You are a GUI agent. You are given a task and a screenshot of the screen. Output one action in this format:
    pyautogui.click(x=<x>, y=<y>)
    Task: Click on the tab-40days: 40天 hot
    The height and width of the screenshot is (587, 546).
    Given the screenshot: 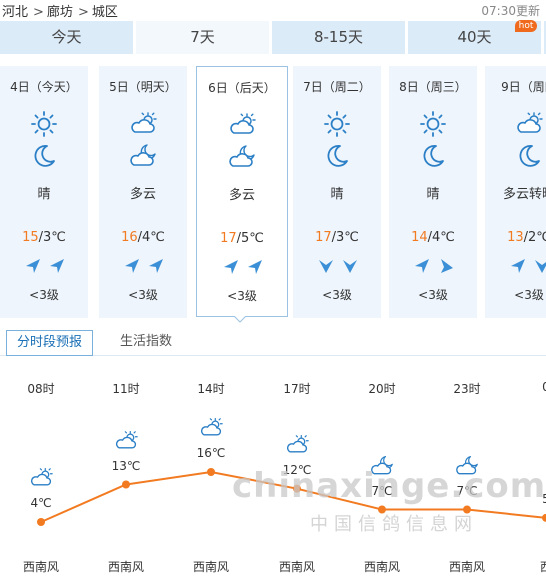 What is the action you would take?
    pyautogui.click(x=474, y=37)
    